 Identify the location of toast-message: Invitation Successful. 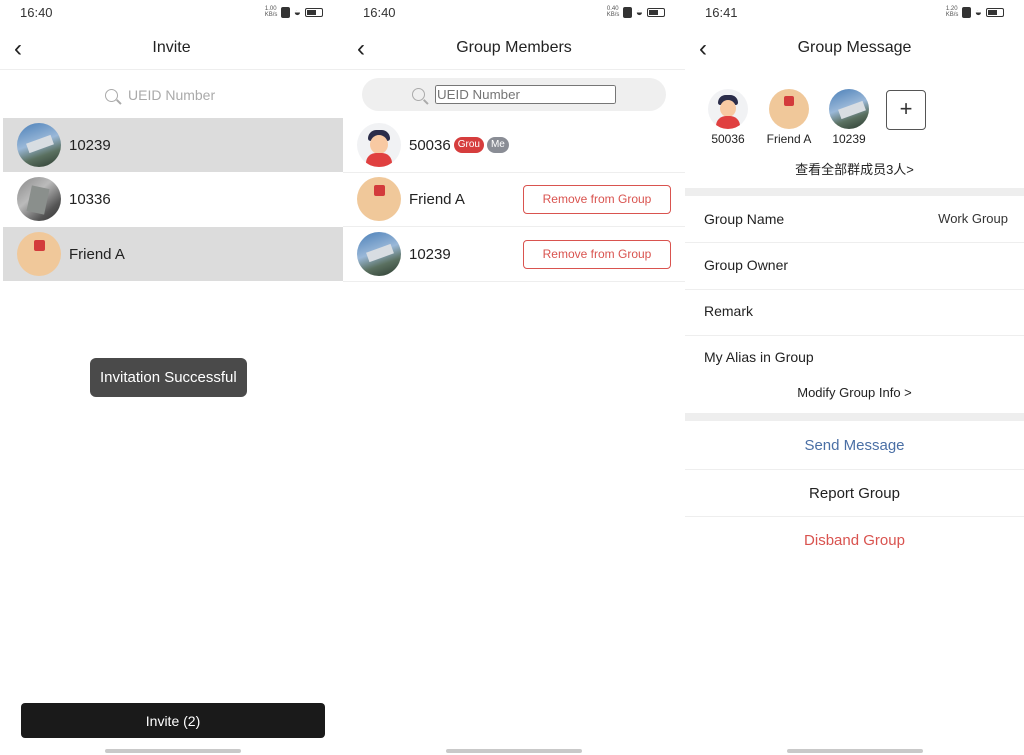
(168, 377).